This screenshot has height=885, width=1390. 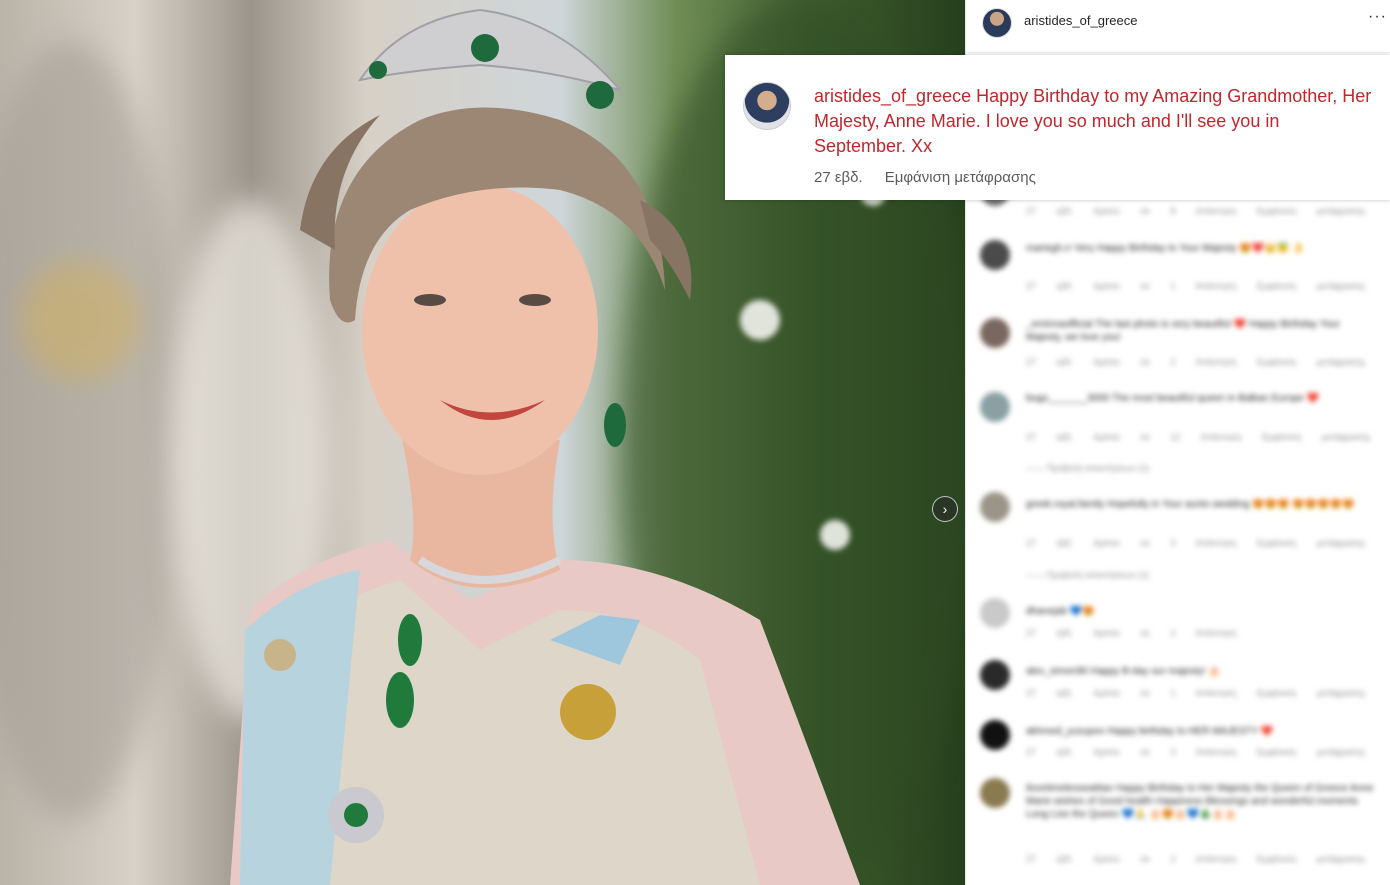 I want to click on header-username: aristides_of_greece, so click(x=1080, y=20).